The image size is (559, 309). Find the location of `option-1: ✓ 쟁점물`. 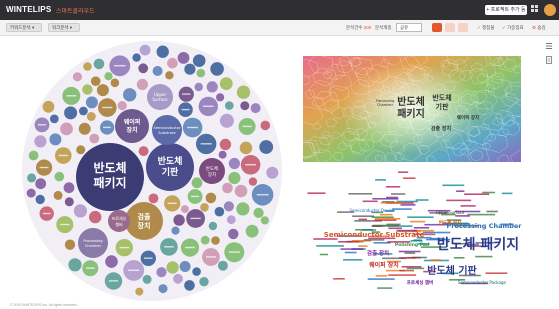

option-1: ✓ 쟁점물 is located at coordinates (485, 28).